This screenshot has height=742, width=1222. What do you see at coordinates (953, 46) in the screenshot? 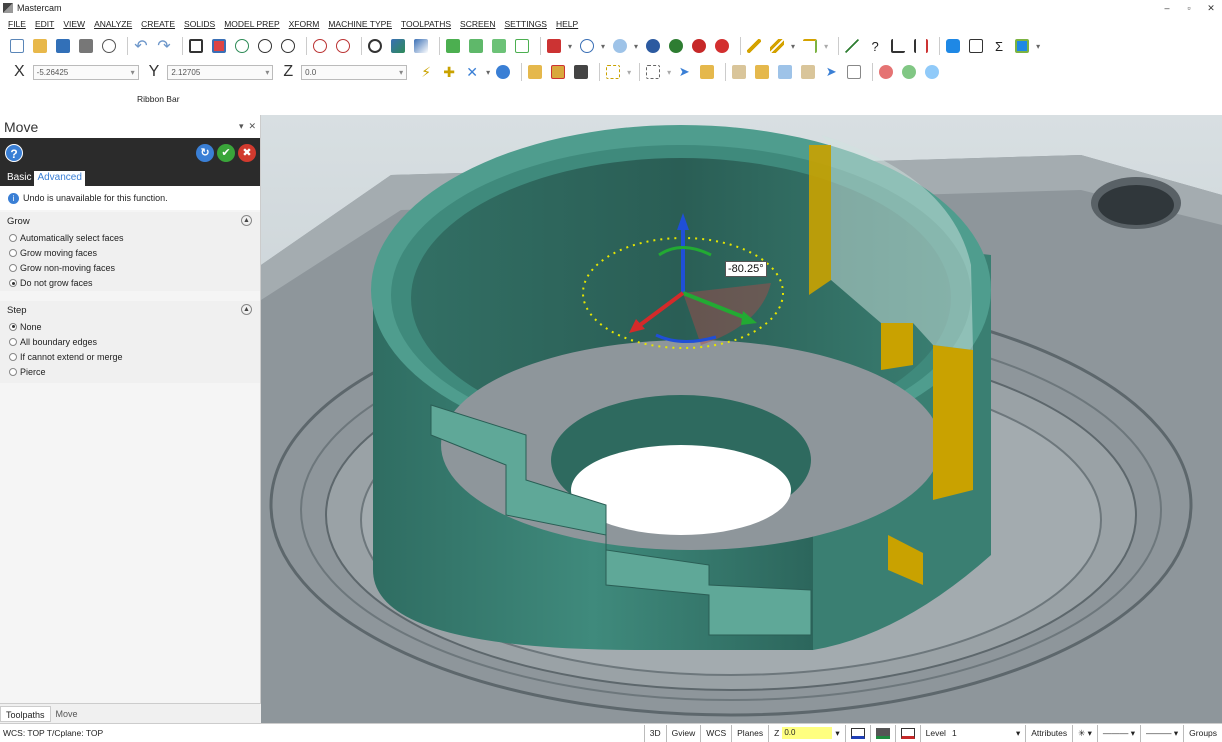
I see `settings-gear-icon` at bounding box center [953, 46].